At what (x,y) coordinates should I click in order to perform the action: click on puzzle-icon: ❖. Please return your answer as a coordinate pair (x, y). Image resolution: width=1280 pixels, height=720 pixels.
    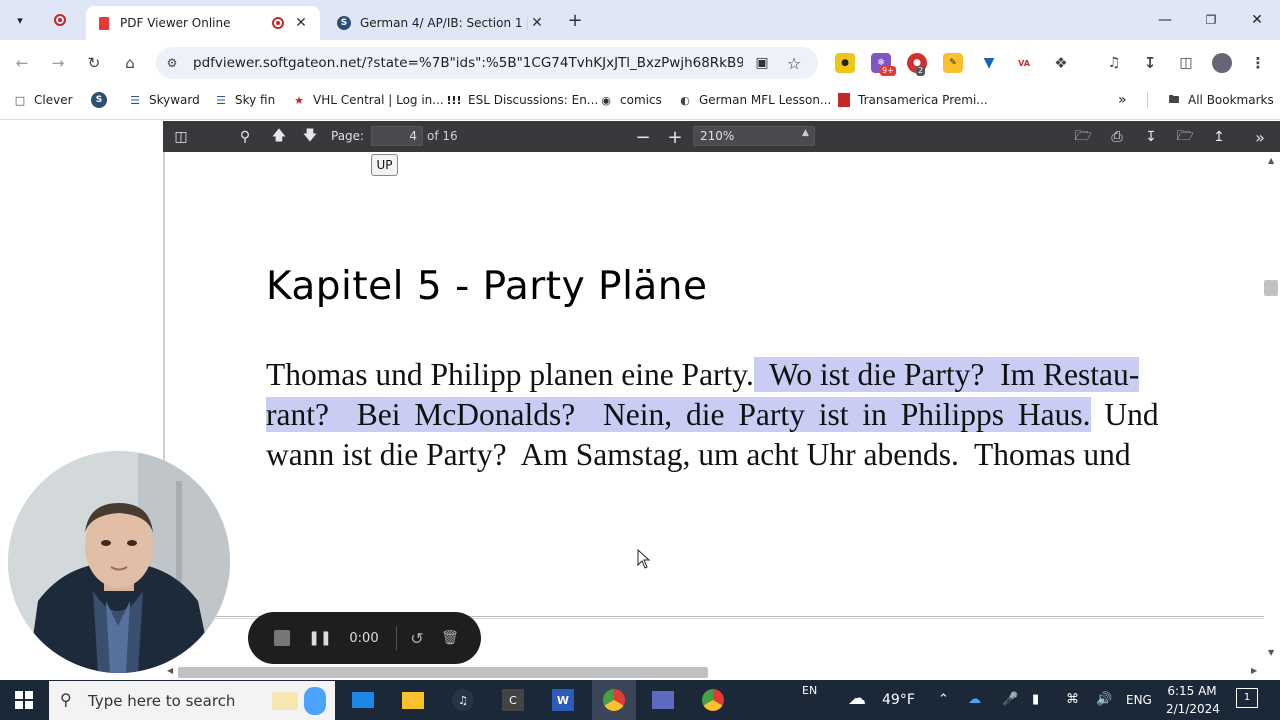
    Looking at the image, I should click on (1061, 63).